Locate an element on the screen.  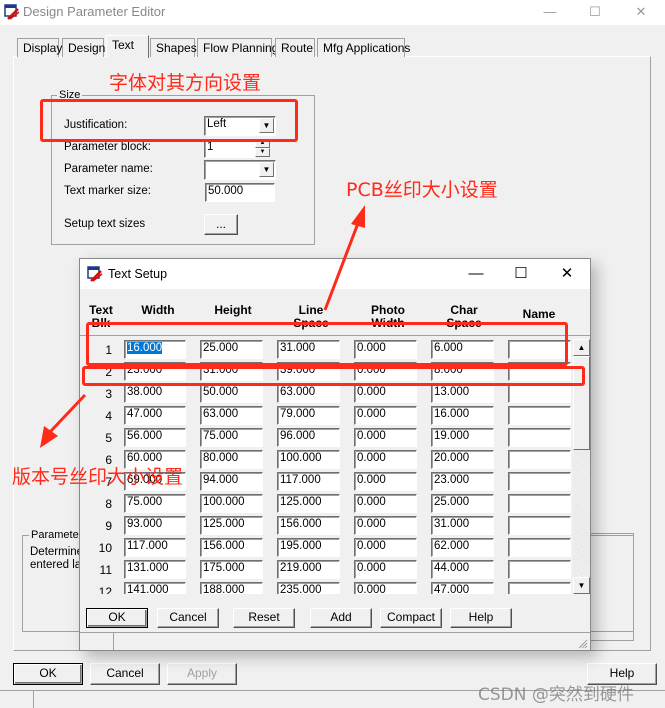
cell-height-input: 100.000 is located at coordinates (231, 503).